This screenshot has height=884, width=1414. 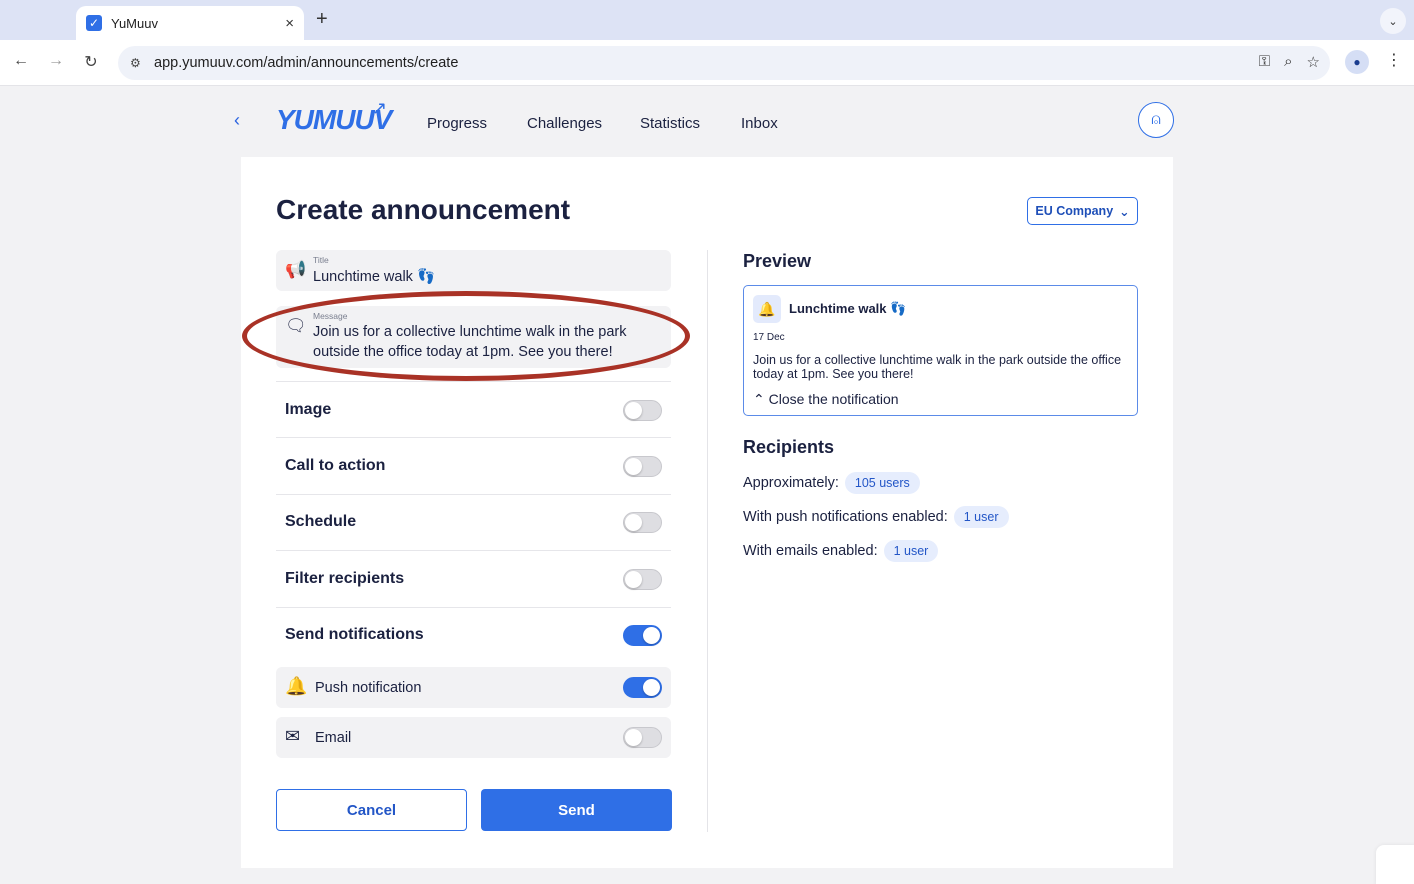 I want to click on back-chevron-icon: ‹, so click(x=237, y=120).